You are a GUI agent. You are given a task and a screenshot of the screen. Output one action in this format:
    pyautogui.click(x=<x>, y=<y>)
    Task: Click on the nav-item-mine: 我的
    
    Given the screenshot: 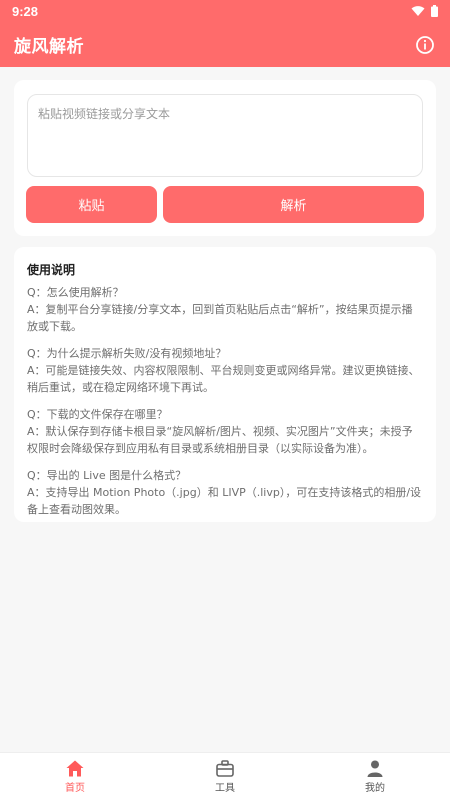 What is the action you would take?
    pyautogui.click(x=375, y=777)
    